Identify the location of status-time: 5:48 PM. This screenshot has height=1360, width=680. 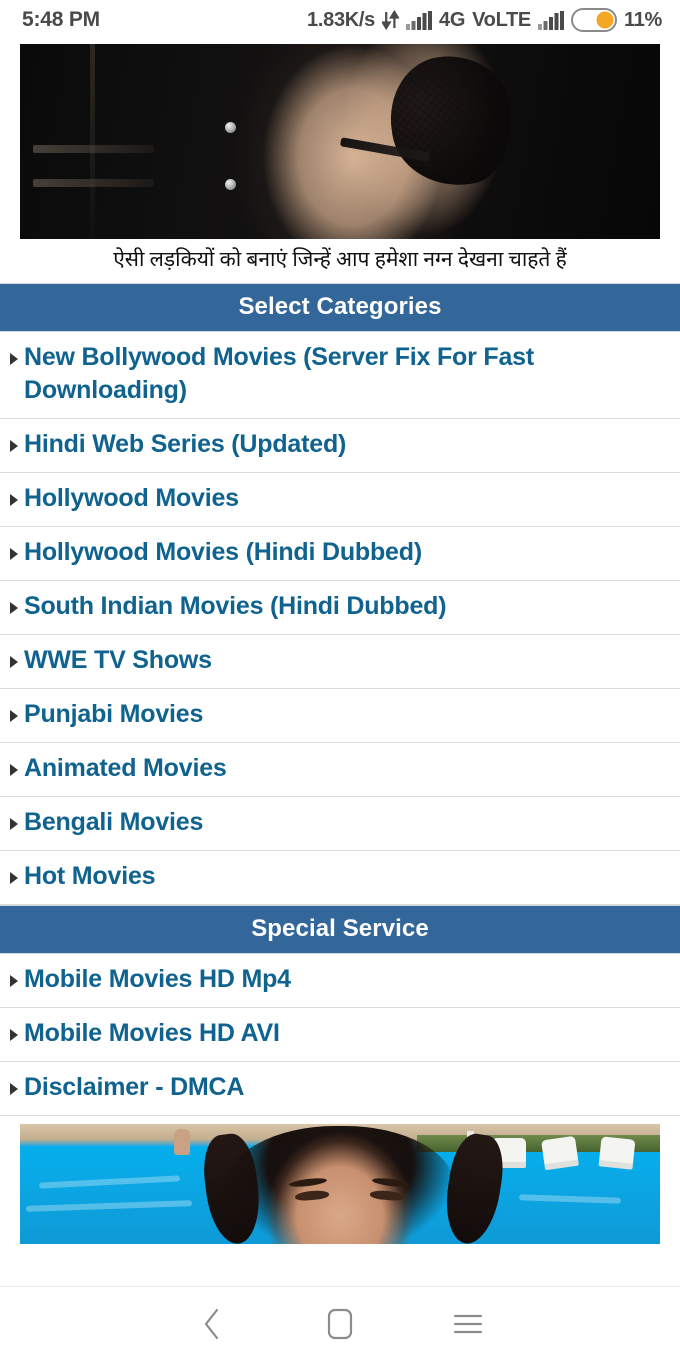
(61, 19).